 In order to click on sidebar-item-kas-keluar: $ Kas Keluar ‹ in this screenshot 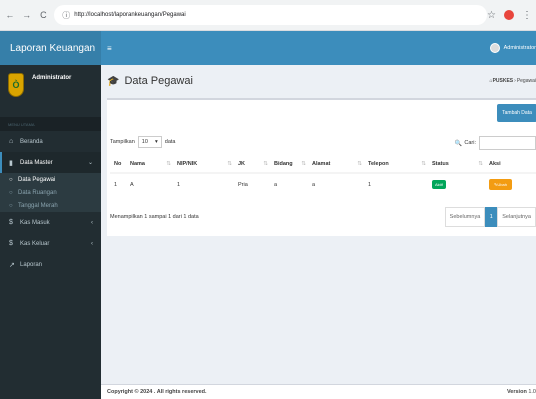, I will do `click(50, 243)`.